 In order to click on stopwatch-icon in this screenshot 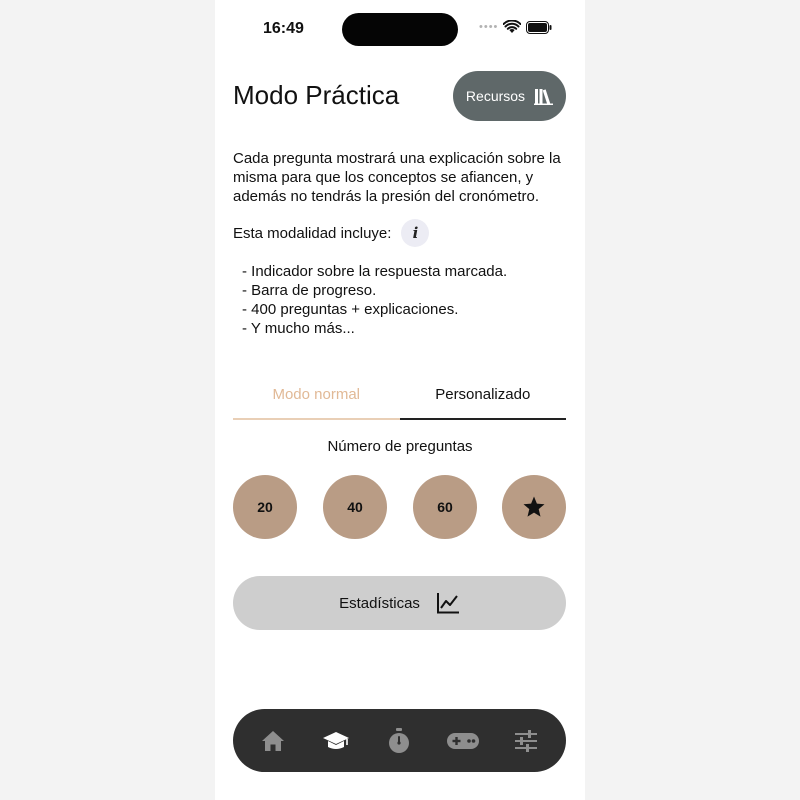, I will do `click(399, 740)`.